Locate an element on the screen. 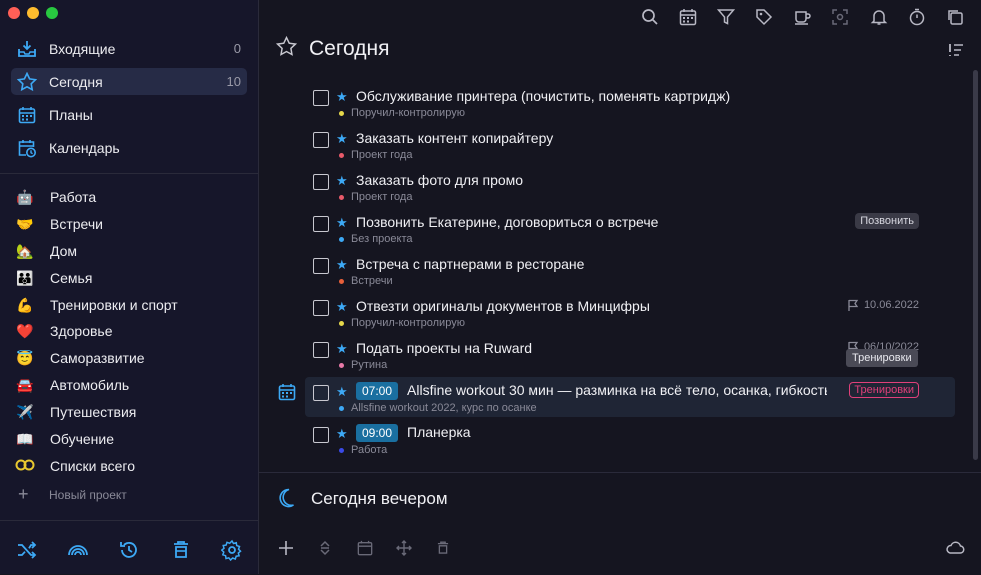  nav-plans: Планы is located at coordinates (129, 114).